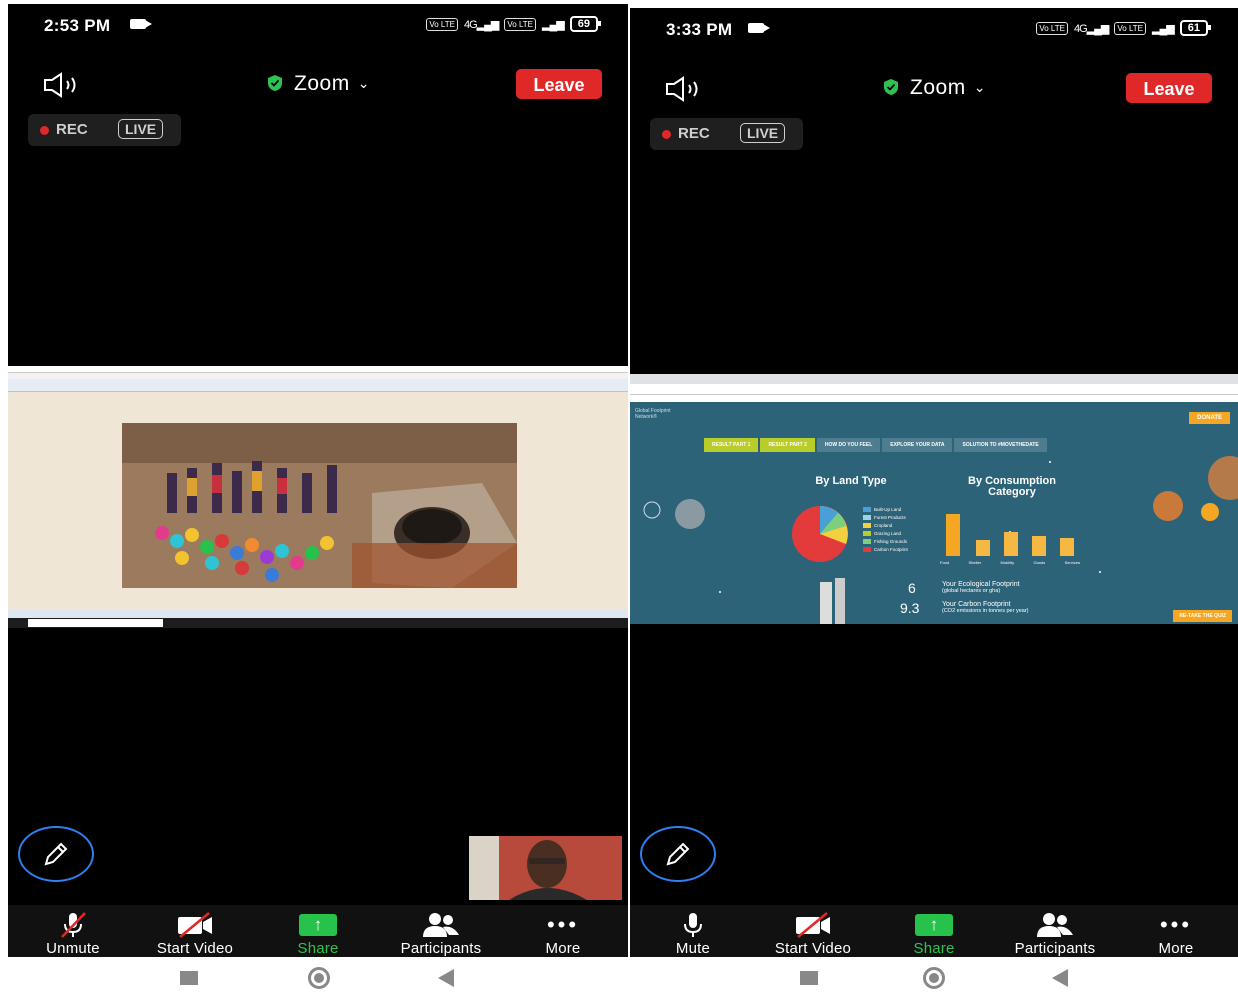 The image size is (1238, 996). I want to click on carbon-label: Your Carbon Footprint, so click(976, 604).